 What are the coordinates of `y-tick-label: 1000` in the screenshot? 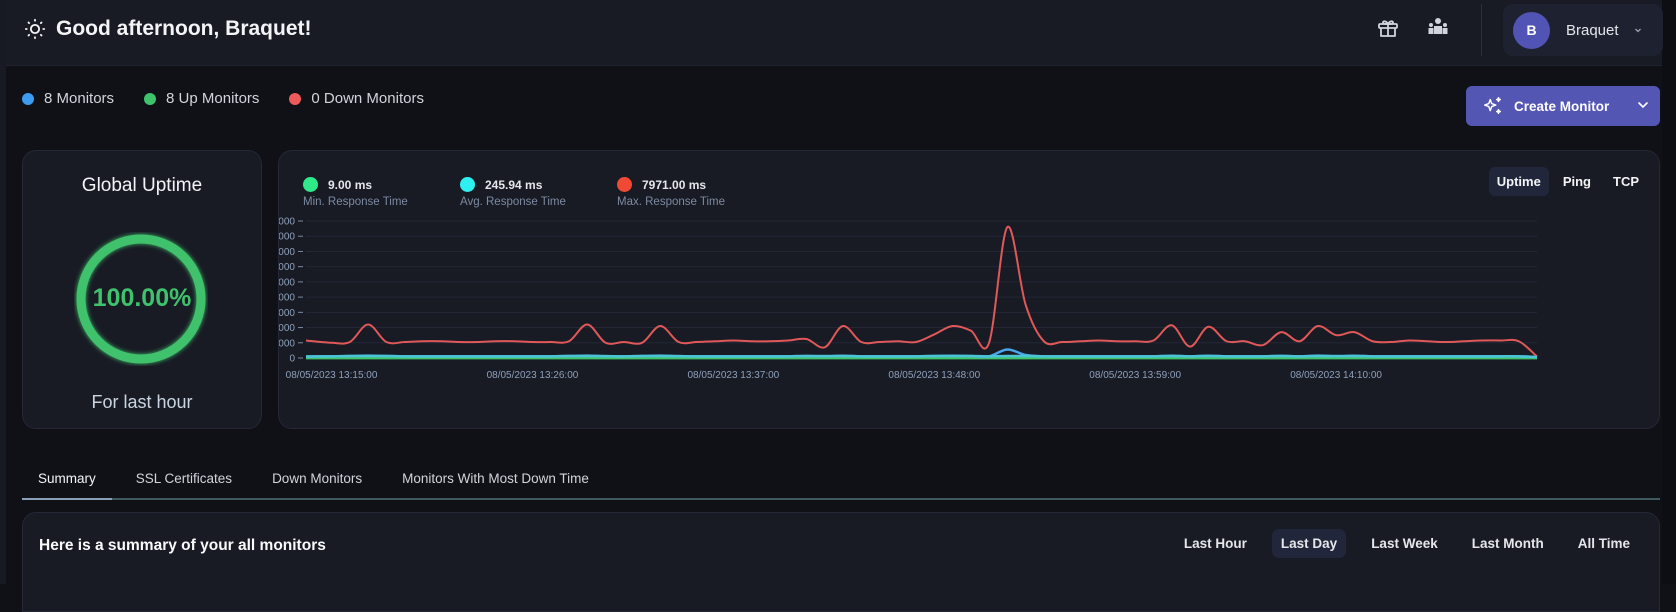 It's located at (287, 343).